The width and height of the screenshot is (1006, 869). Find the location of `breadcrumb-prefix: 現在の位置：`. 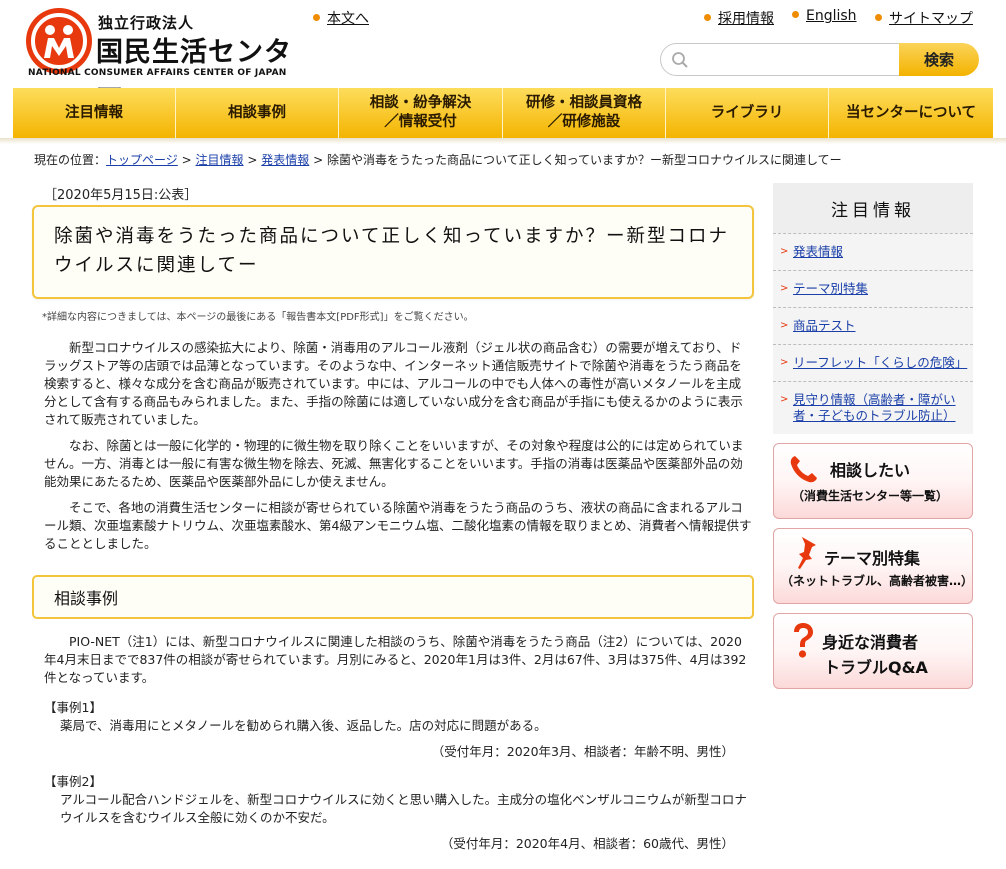

breadcrumb-prefix: 現在の位置： is located at coordinates (70, 160).